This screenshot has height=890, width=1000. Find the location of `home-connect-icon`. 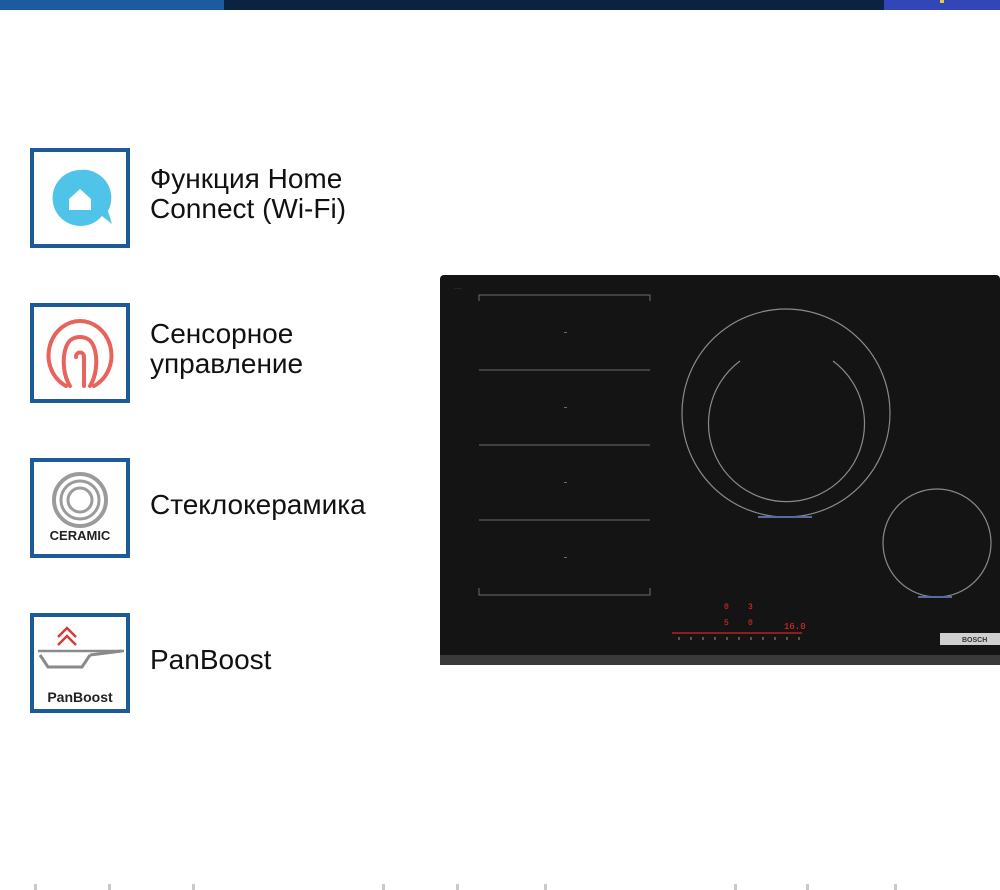

home-connect-icon is located at coordinates (82, 197).